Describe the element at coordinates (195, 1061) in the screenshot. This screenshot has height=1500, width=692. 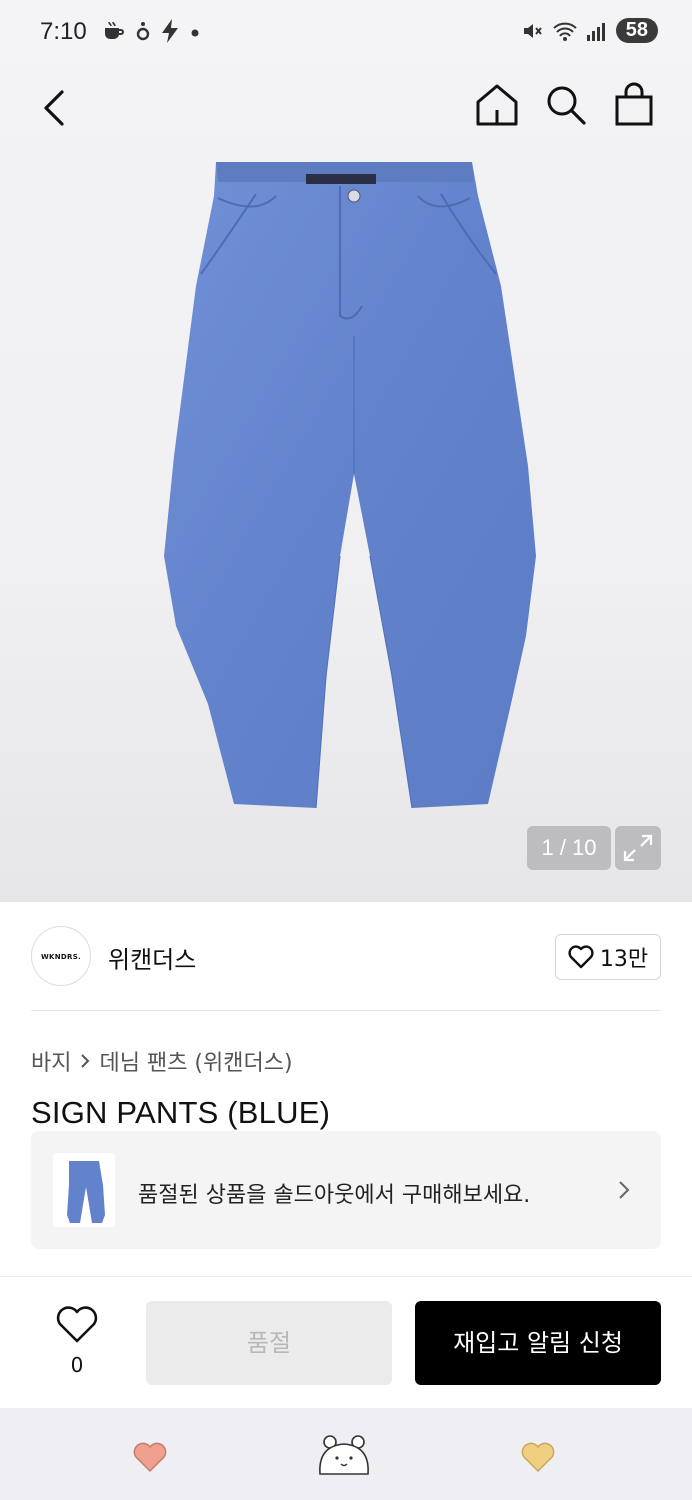
I see `breadcrumb-subcategory: 데님 팬츠 (위캔더스)` at that location.